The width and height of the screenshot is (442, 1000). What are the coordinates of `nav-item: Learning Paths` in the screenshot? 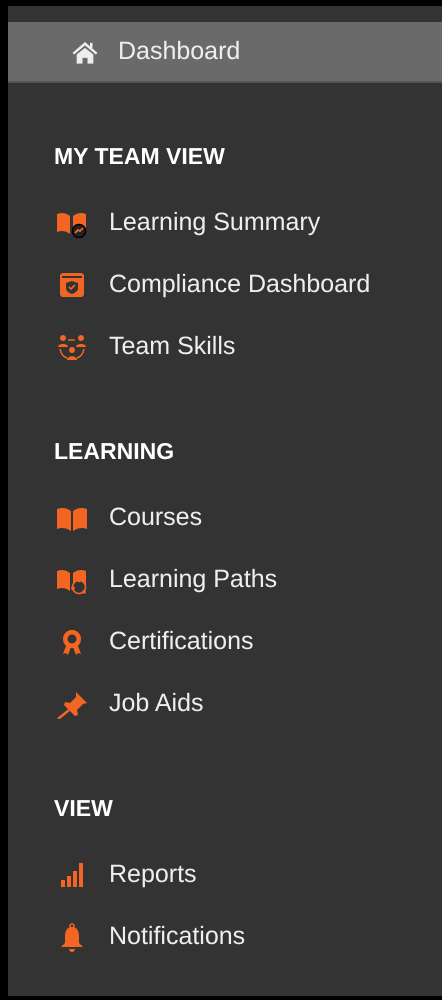 It's located at (225, 580).